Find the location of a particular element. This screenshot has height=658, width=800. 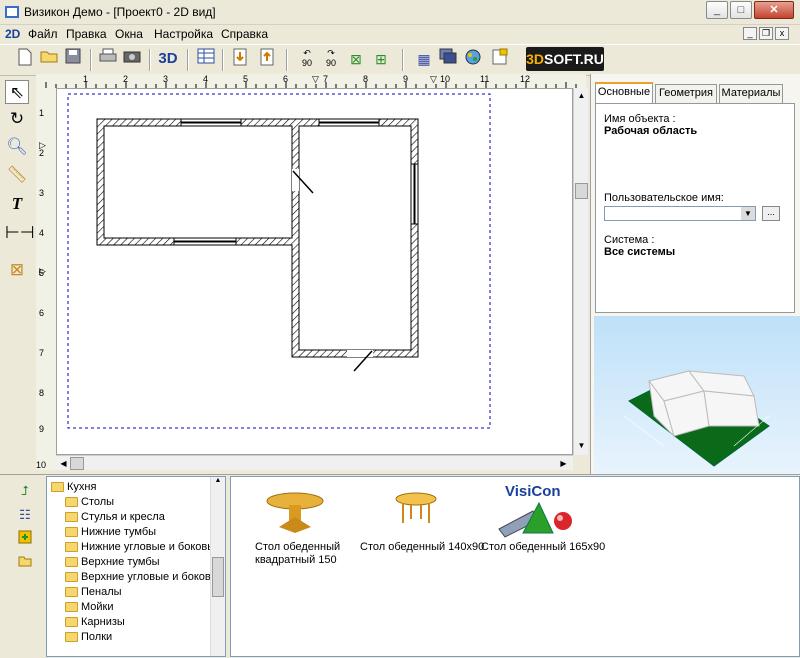

ruler-top-label: 10 is located at coordinates (445, 79).